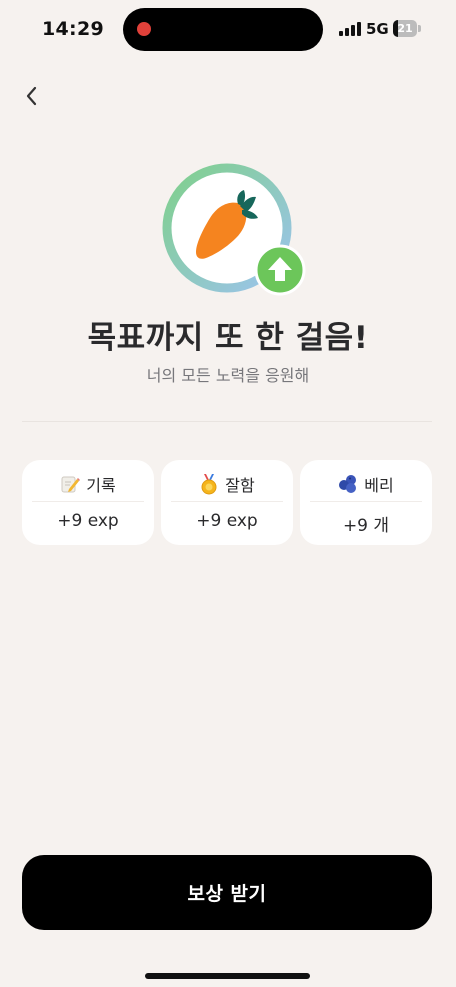  What do you see at coordinates (366, 502) in the screenshot?
I see `reward-card-berry: 베리 +9 개` at bounding box center [366, 502].